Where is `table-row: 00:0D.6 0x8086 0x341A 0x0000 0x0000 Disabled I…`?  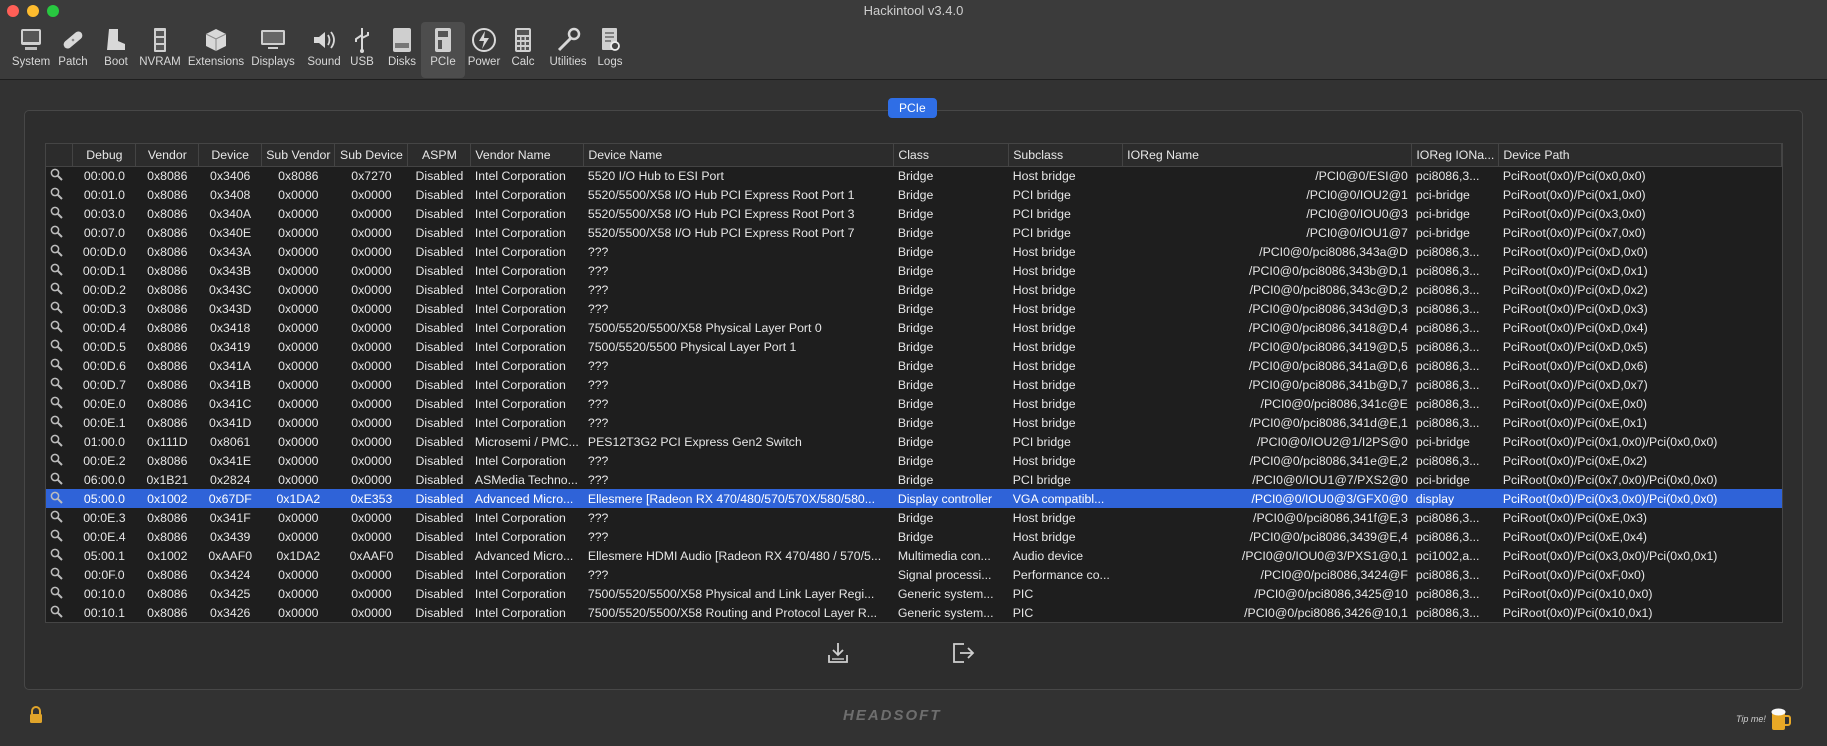 table-row: 00:0D.6 0x8086 0x341A 0x0000 0x0000 Disabled I… is located at coordinates (914, 365).